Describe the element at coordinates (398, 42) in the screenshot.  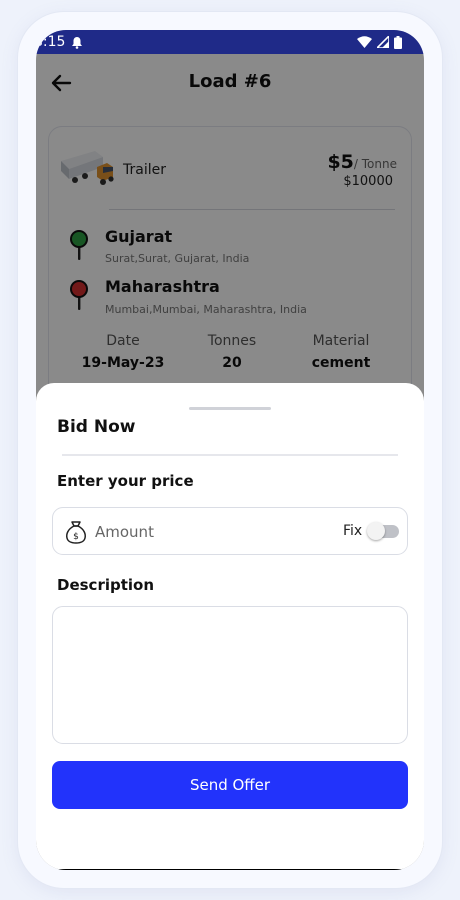
I see `battery-icon` at that location.